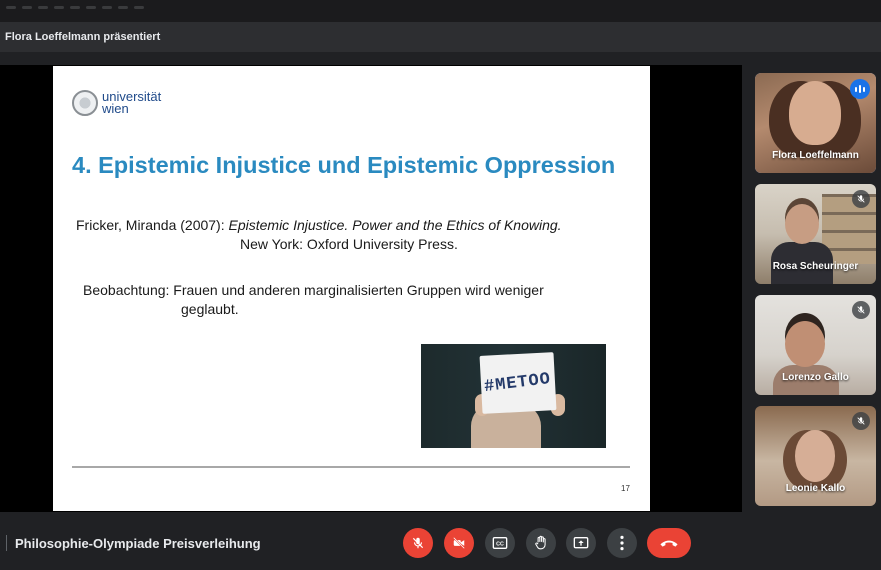 The image size is (881, 570). Describe the element at coordinates (6, 543) in the screenshot. I see `title-separator` at that location.